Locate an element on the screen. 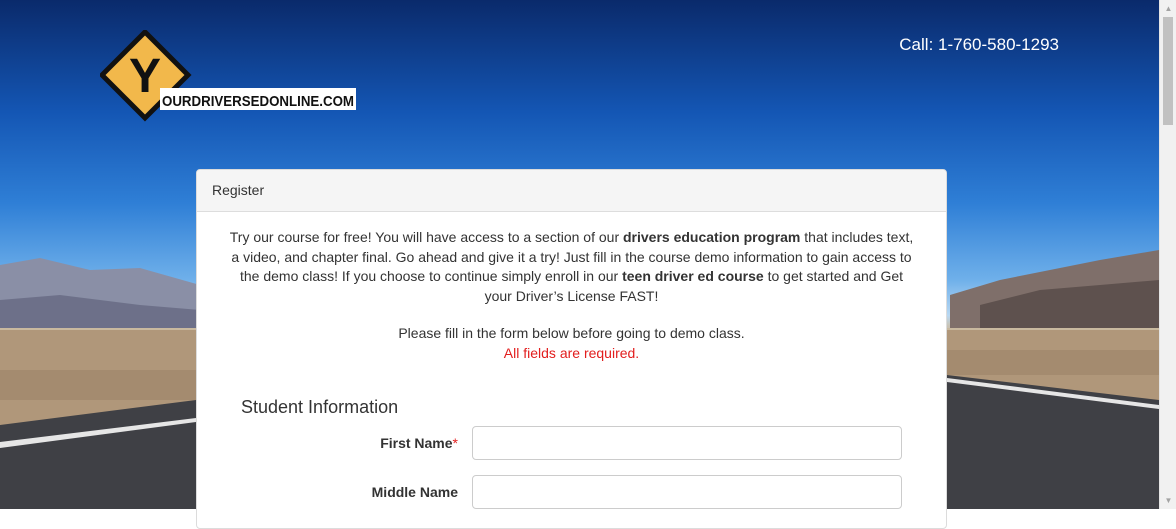 This screenshot has width=1176, height=529. drivers-education-program-link: drivers education program is located at coordinates (712, 237).